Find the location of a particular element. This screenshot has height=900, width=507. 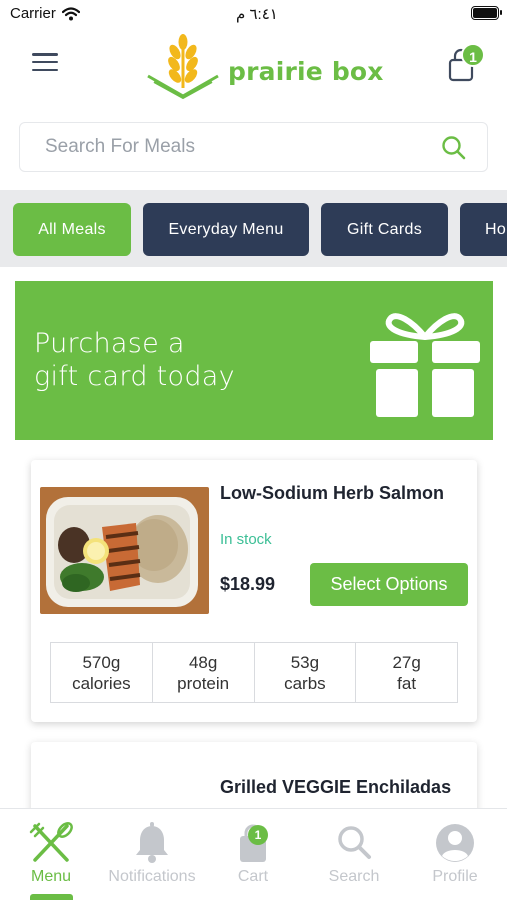

banner-line-2: gift card today is located at coordinates (134, 376).